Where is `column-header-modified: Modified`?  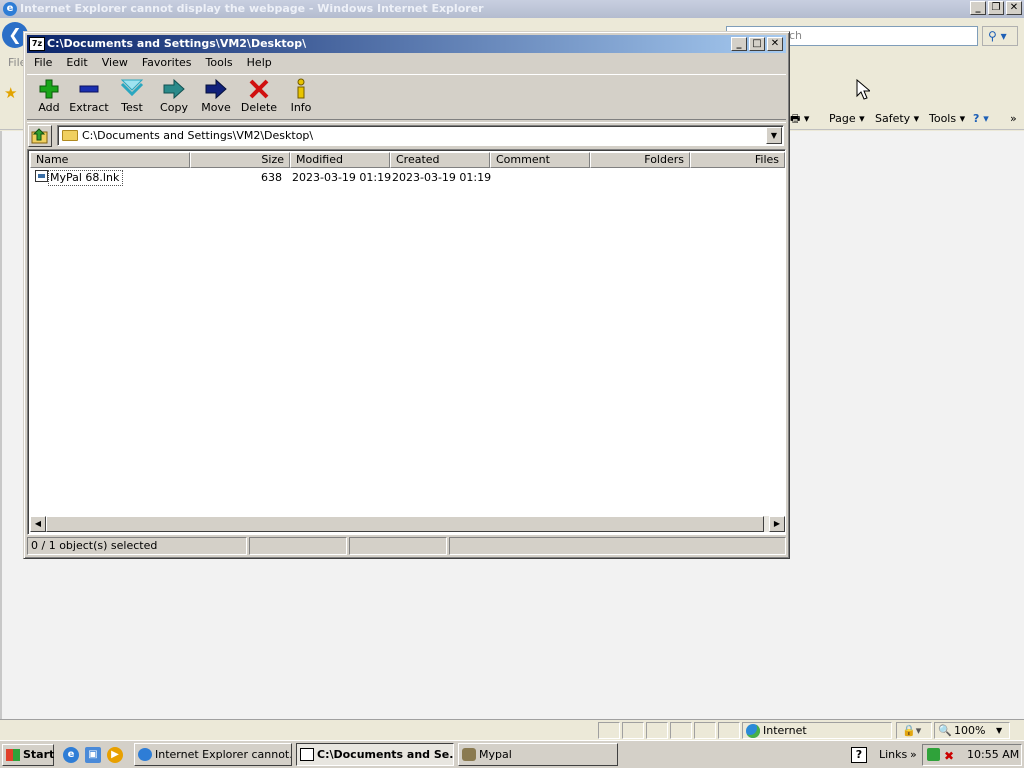
column-header-modified: Modified is located at coordinates (340, 160).